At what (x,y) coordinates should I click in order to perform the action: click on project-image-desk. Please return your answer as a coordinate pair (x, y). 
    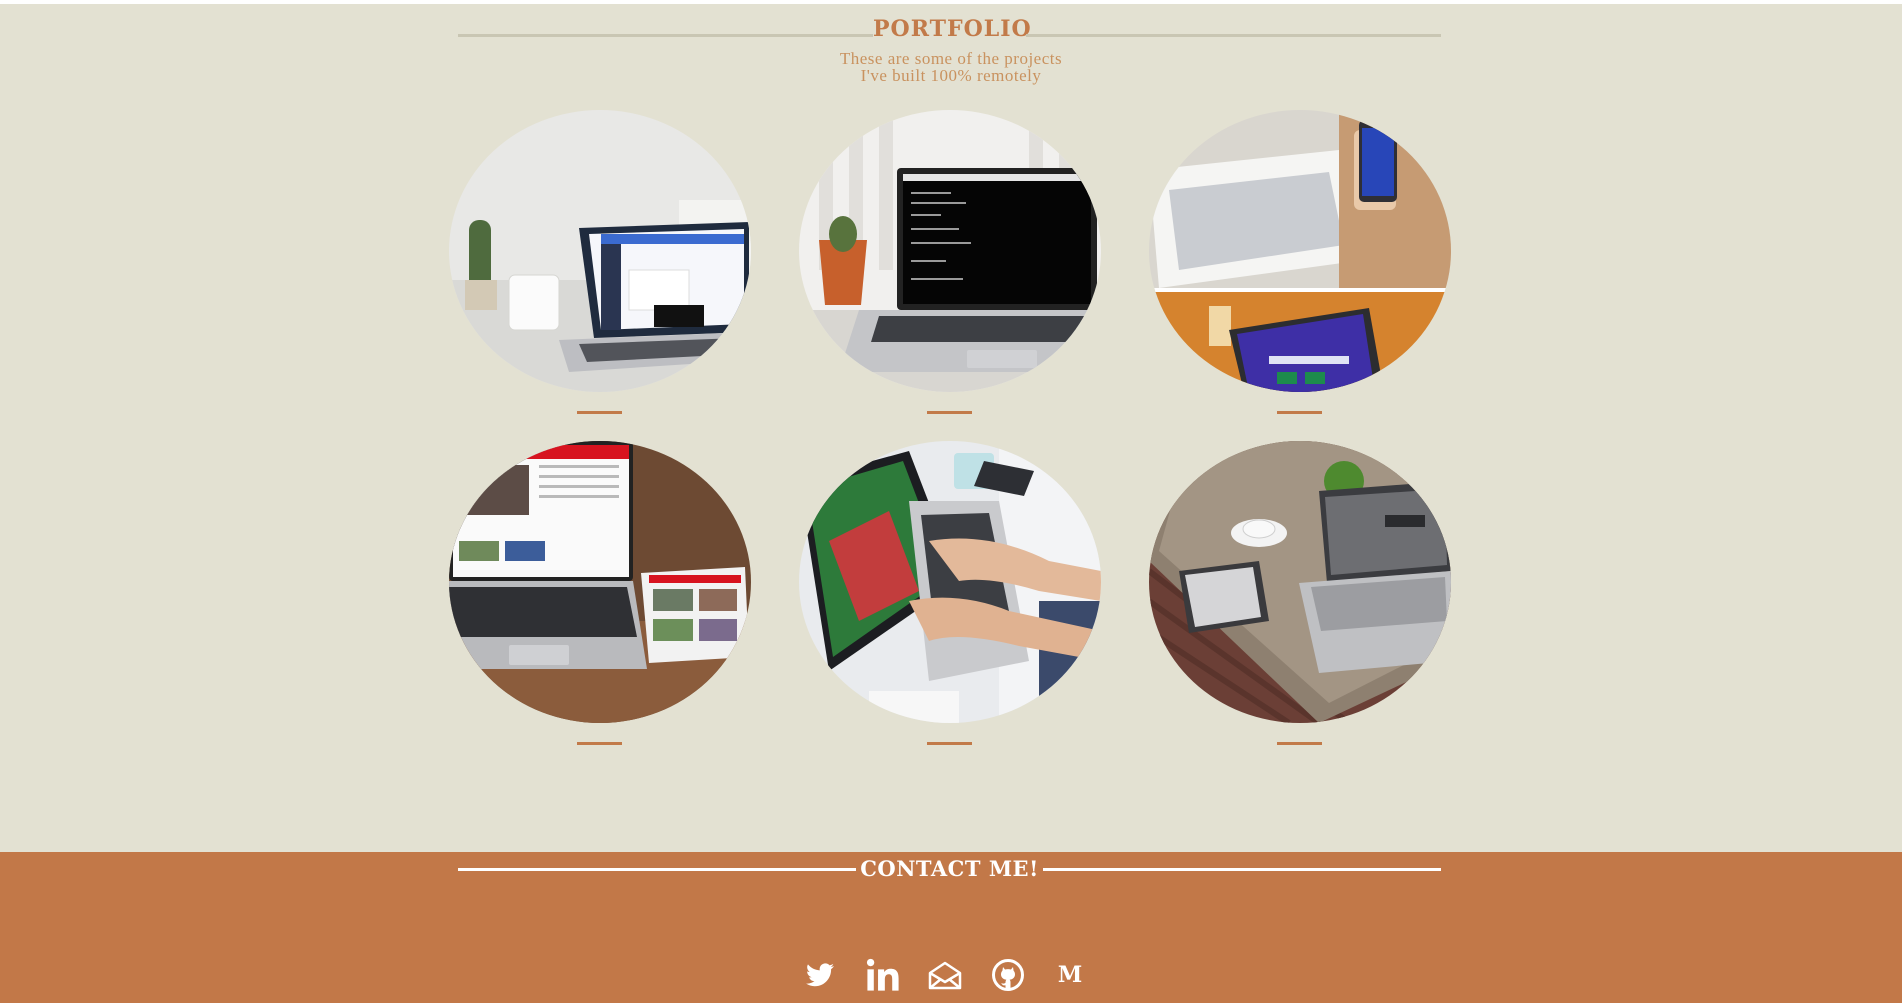
    Looking at the image, I should click on (1300, 582).